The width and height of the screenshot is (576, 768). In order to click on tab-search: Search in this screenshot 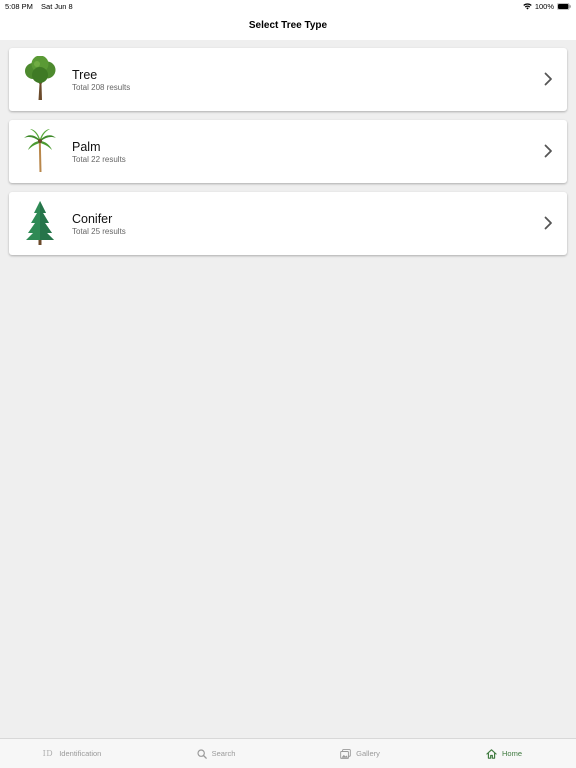, I will do `click(216, 753)`.